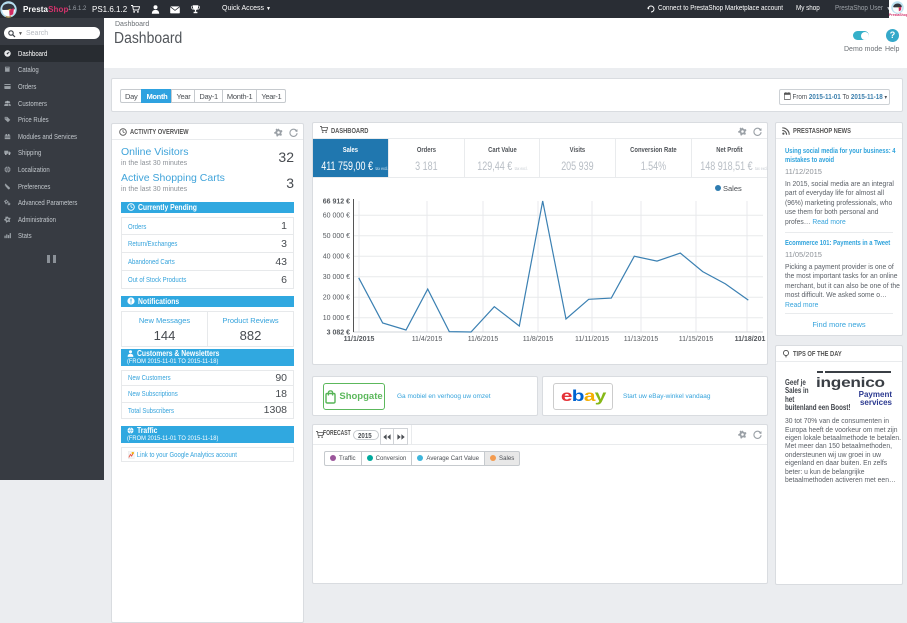 The height and width of the screenshot is (623, 907). I want to click on svg-text: 66 912 €, so click(336, 202).